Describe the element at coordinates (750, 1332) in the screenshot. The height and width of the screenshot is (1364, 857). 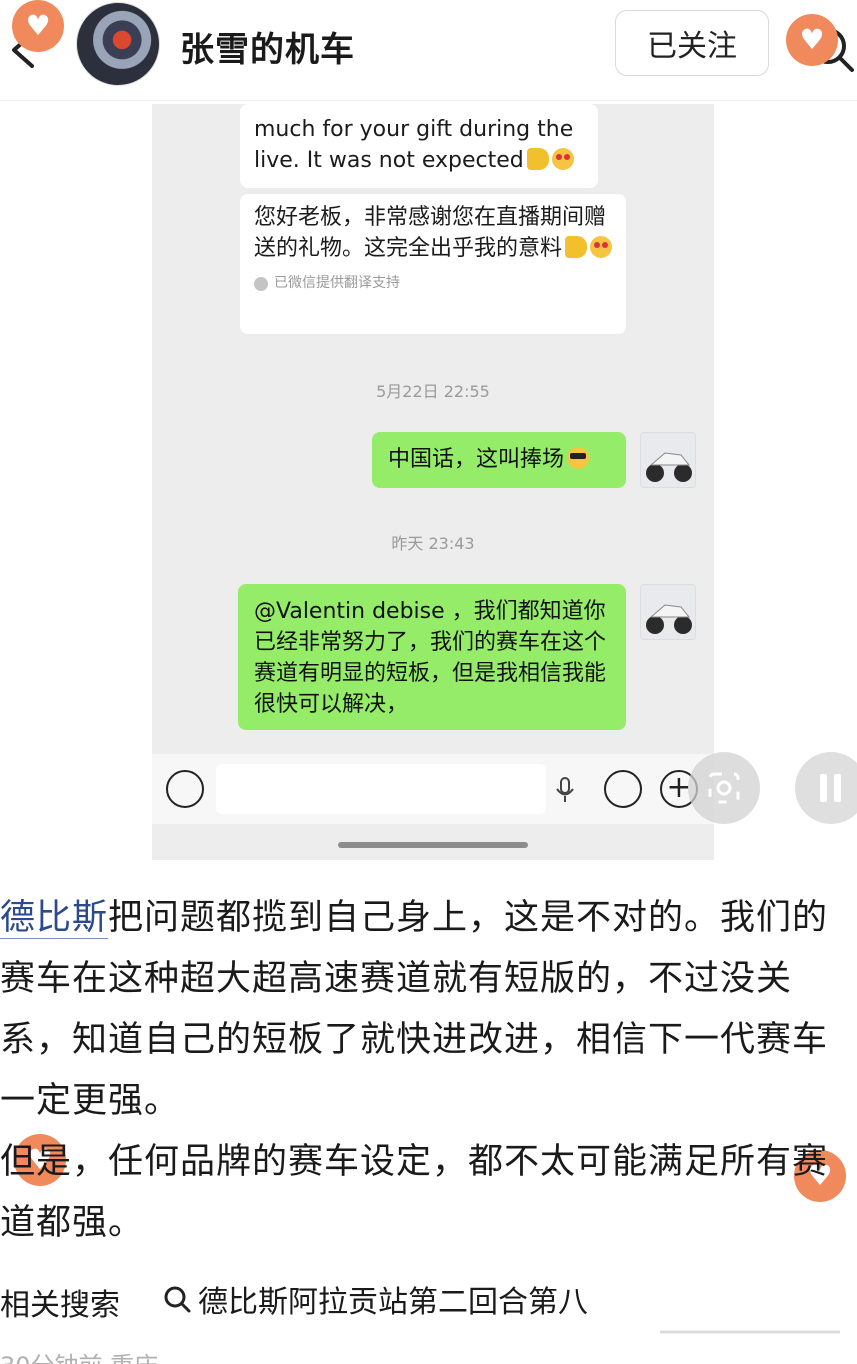
I see `more-lines-icon` at that location.